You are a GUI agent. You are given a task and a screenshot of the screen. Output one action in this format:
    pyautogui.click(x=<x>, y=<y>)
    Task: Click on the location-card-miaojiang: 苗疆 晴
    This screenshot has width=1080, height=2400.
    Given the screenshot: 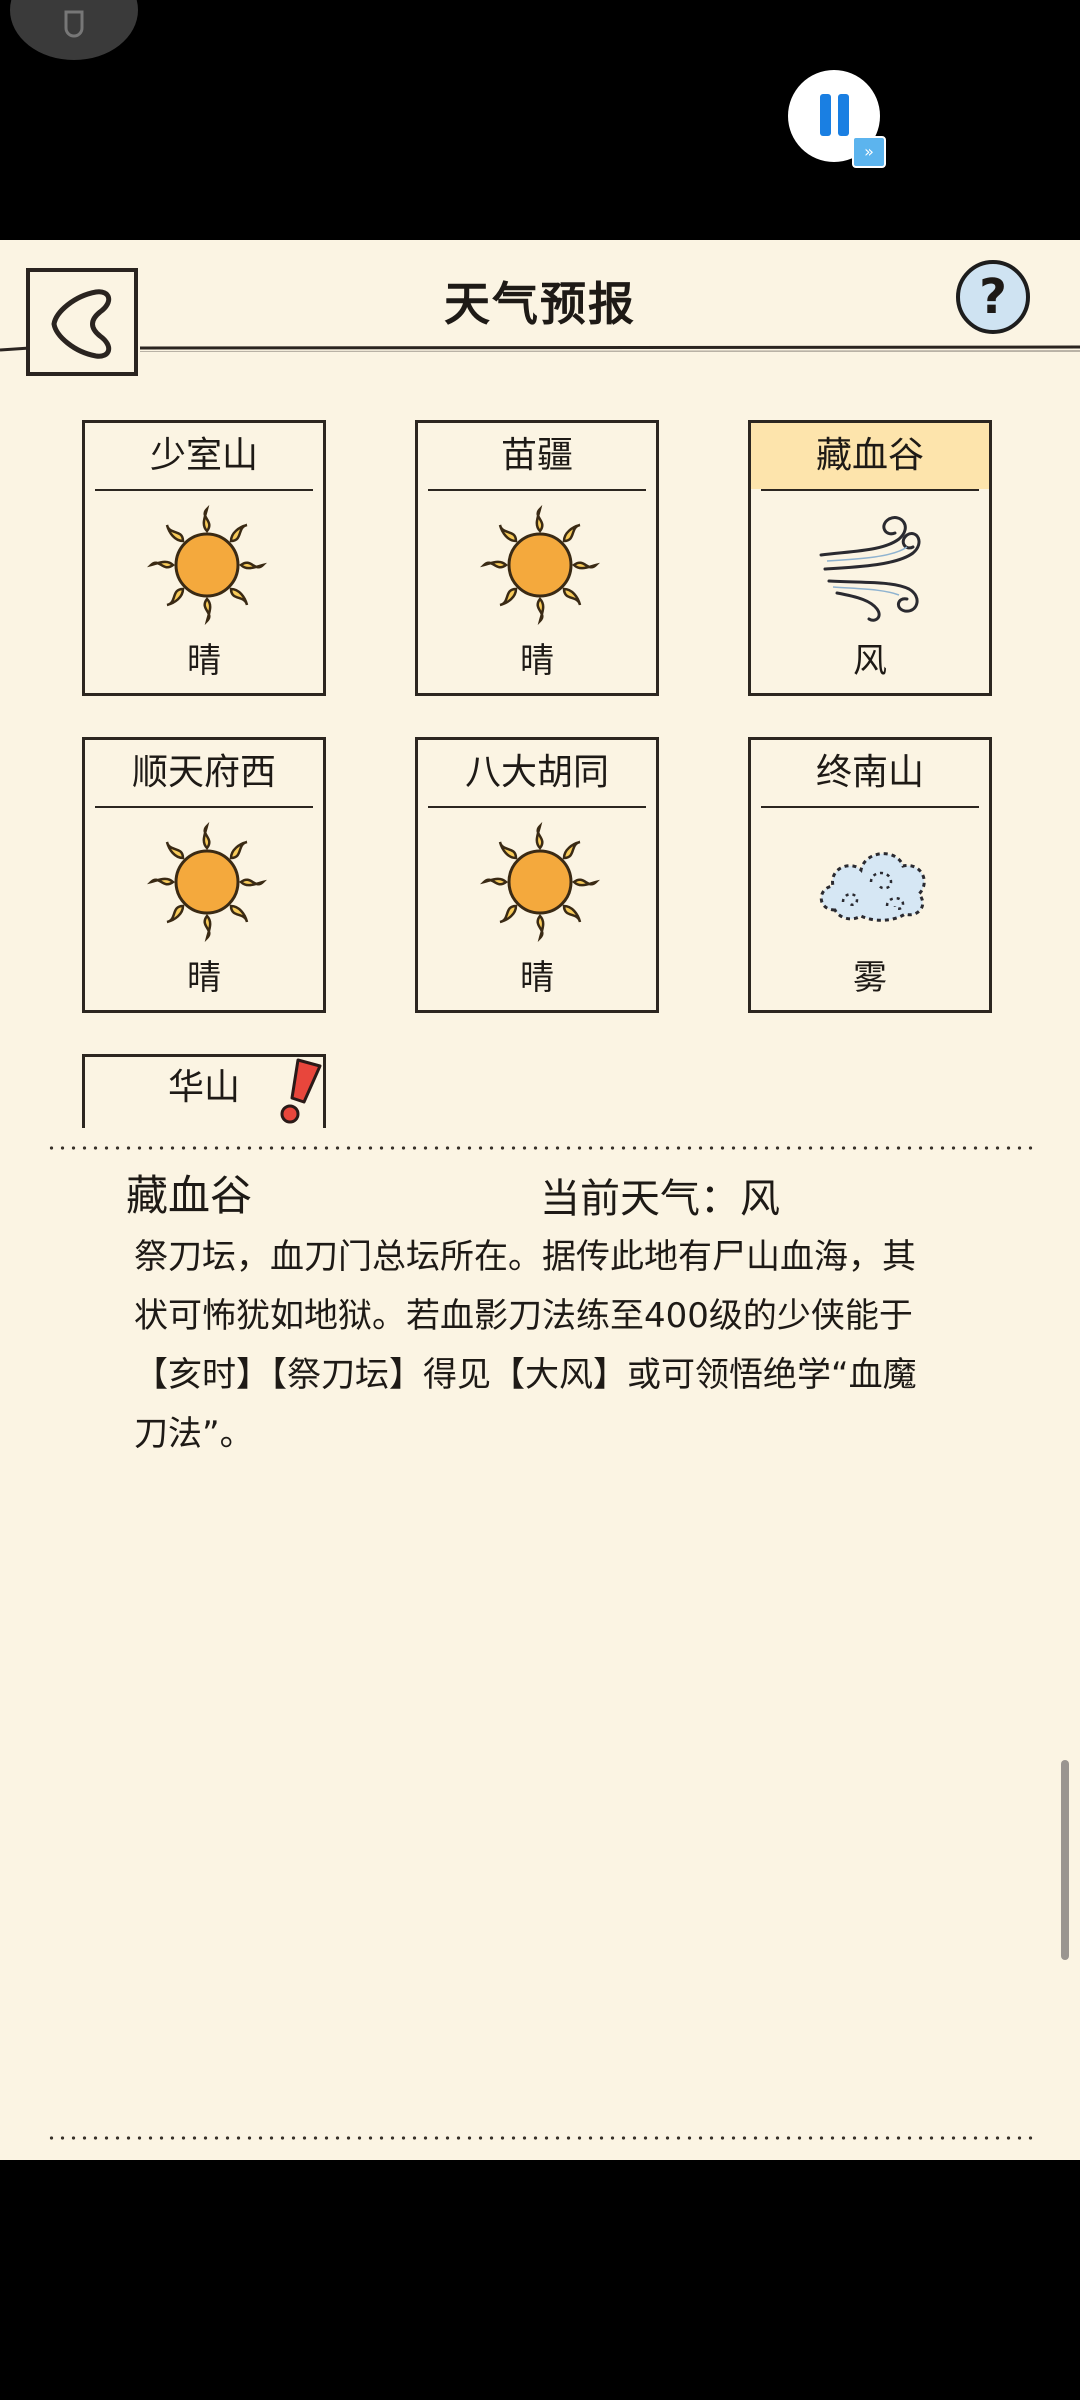 What is the action you would take?
    pyautogui.click(x=537, y=558)
    